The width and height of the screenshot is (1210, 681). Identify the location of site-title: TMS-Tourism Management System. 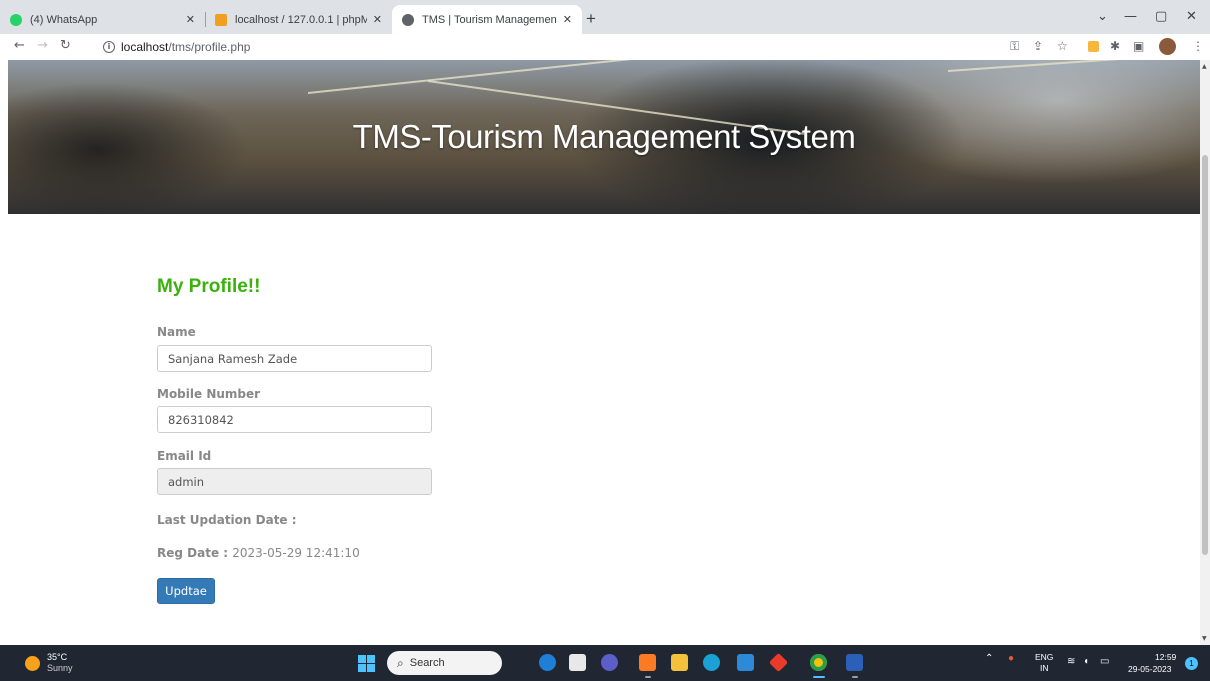
(604, 136).